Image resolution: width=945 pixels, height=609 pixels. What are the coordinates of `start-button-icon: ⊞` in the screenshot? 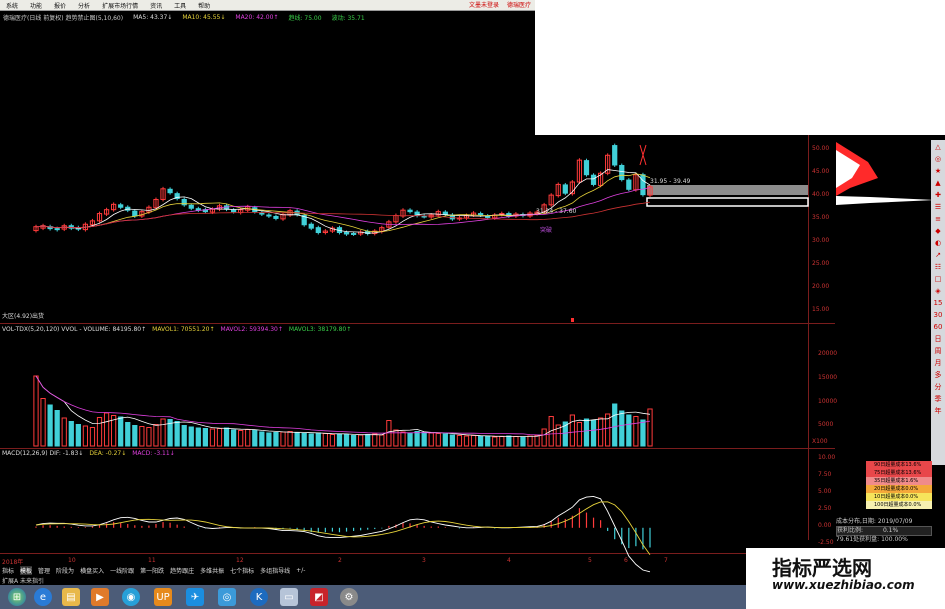 It's located at (17, 597).